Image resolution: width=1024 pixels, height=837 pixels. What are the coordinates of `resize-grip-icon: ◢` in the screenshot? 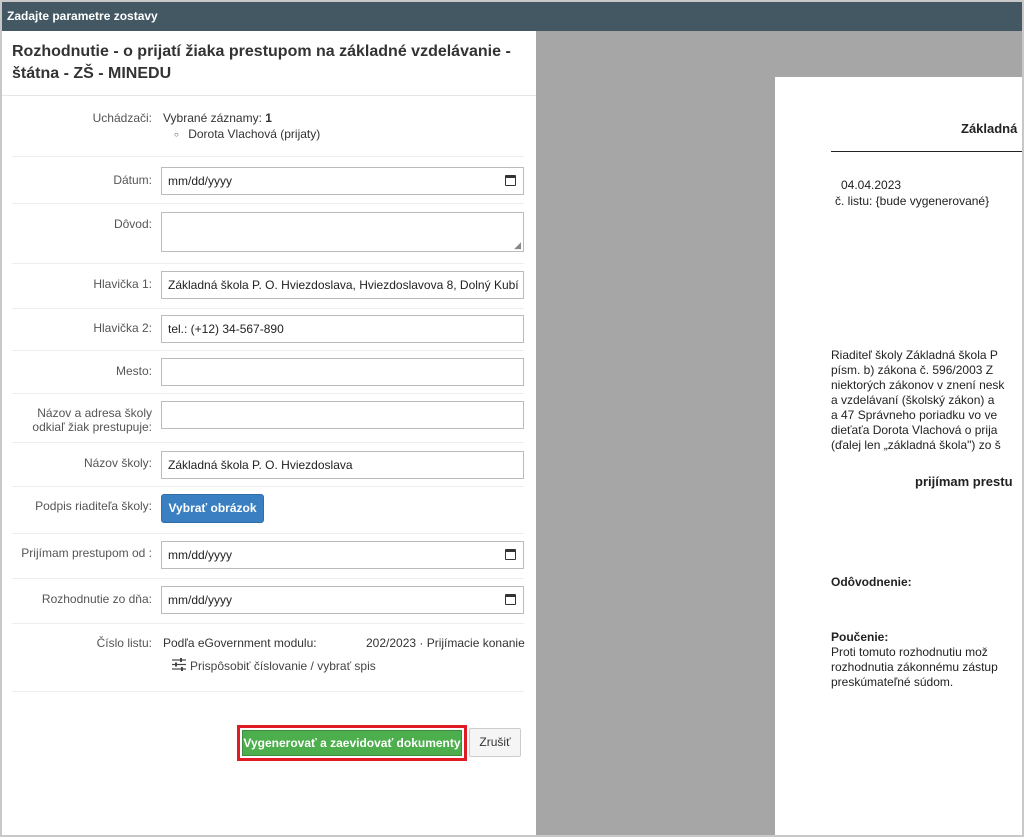 It's located at (517, 245).